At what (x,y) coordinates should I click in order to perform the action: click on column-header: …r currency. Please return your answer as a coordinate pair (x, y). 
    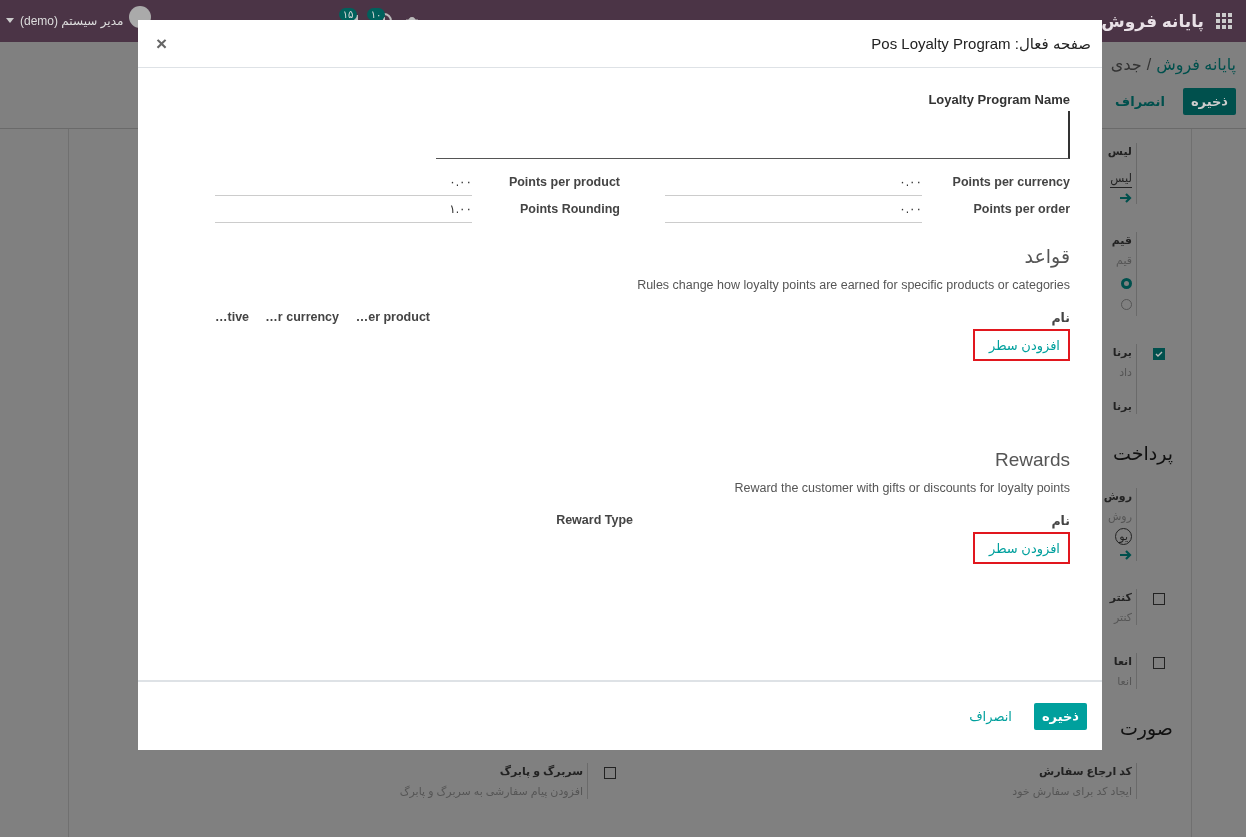
    Looking at the image, I should click on (303, 317).